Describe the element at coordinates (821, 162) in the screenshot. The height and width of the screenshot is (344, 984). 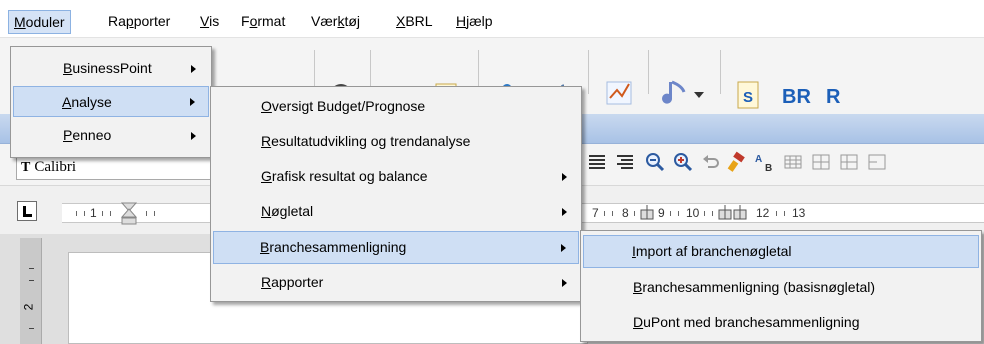
I see `insert-table-icon` at that location.